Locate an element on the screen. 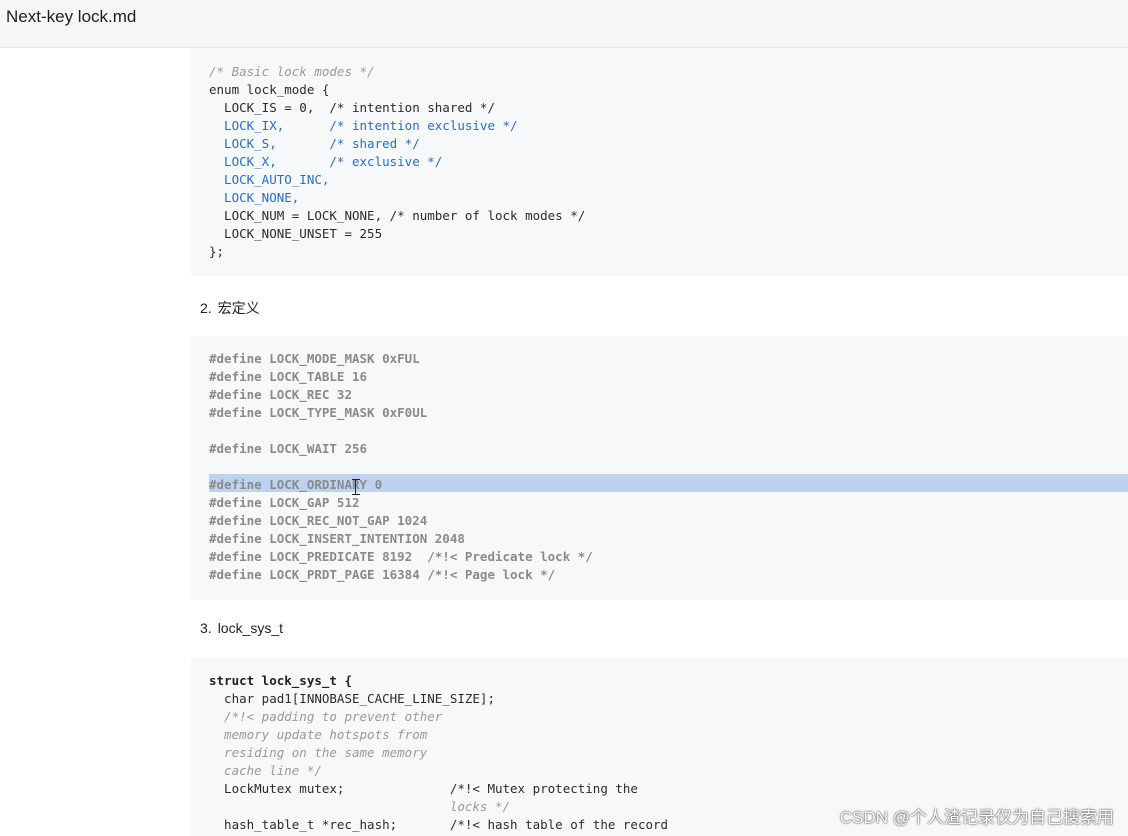 This screenshot has height=836, width=1128. document-title: Next-key lock.md is located at coordinates (71, 16).